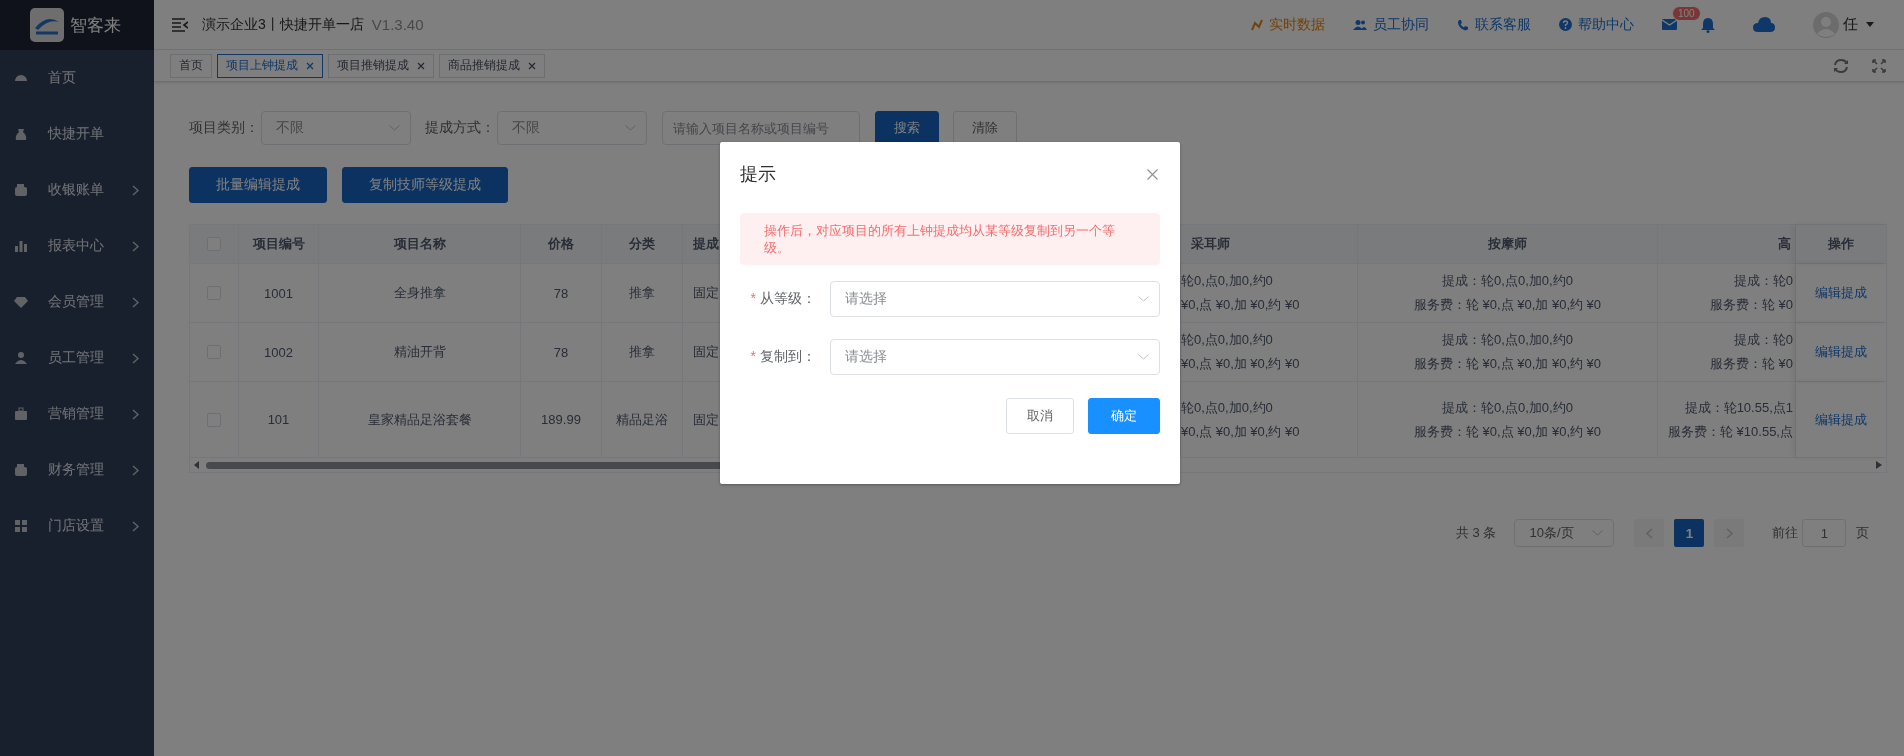 This screenshot has height=756, width=1904. I want to click on column-header: 项目编号, so click(279, 244).